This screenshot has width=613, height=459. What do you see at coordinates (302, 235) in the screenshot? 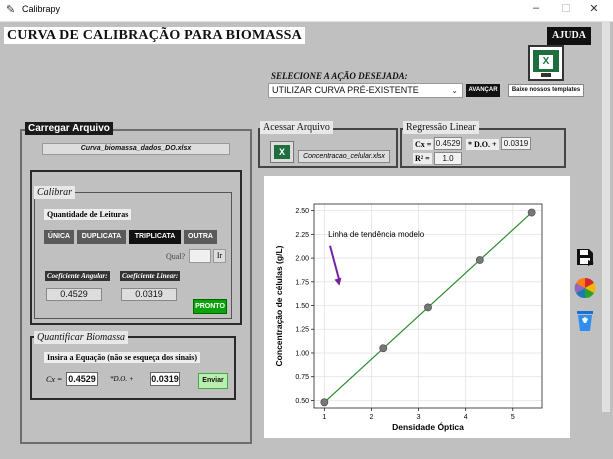
I see `y-tick-label: 2.25` at bounding box center [302, 235].